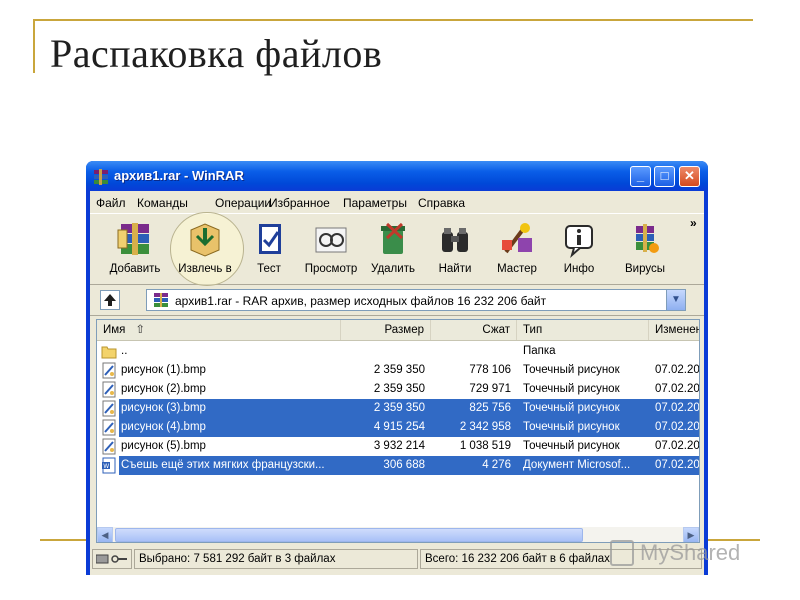  I want to click on menu-options: Параметры, so click(375, 203).